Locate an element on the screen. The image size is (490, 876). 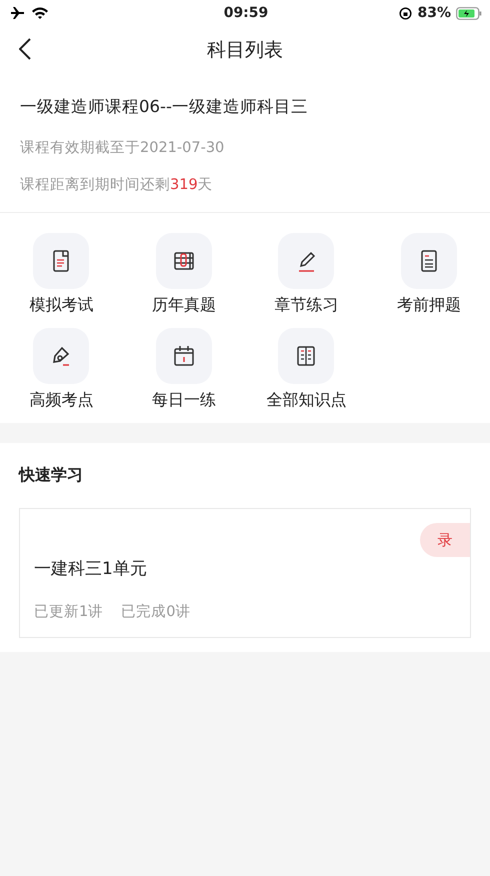
status-time: 09:59 is located at coordinates (246, 13).